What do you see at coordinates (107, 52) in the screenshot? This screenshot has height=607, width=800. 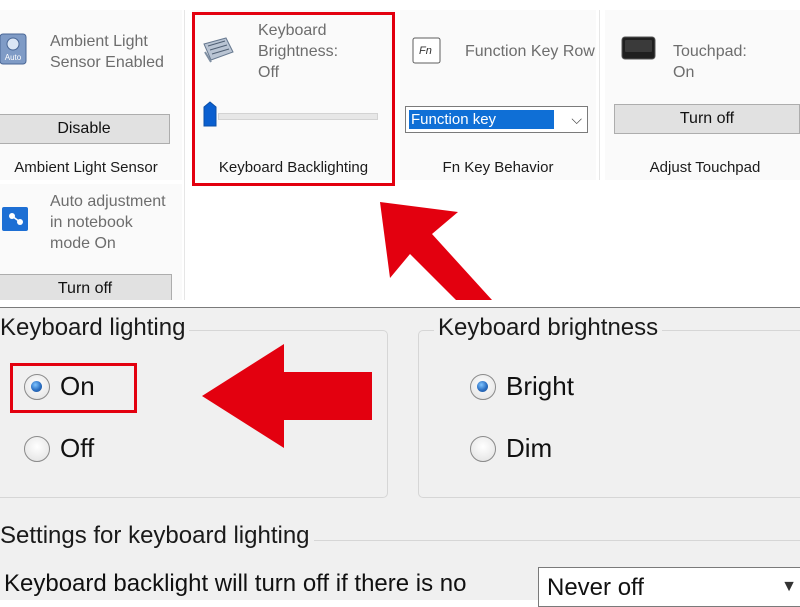 I see `ambient-light-status: Ambient Light Sensor Enabled` at bounding box center [107, 52].